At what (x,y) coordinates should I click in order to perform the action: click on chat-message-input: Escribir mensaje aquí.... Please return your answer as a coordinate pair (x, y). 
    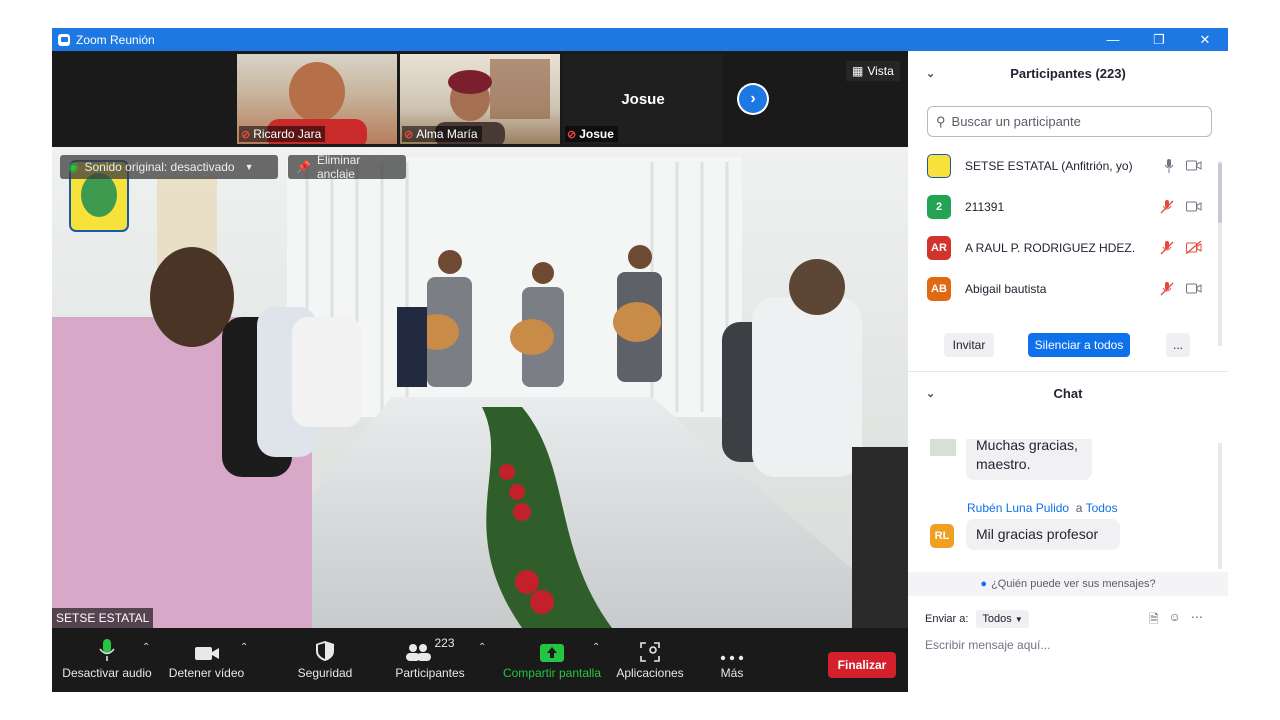
    Looking at the image, I should click on (987, 645).